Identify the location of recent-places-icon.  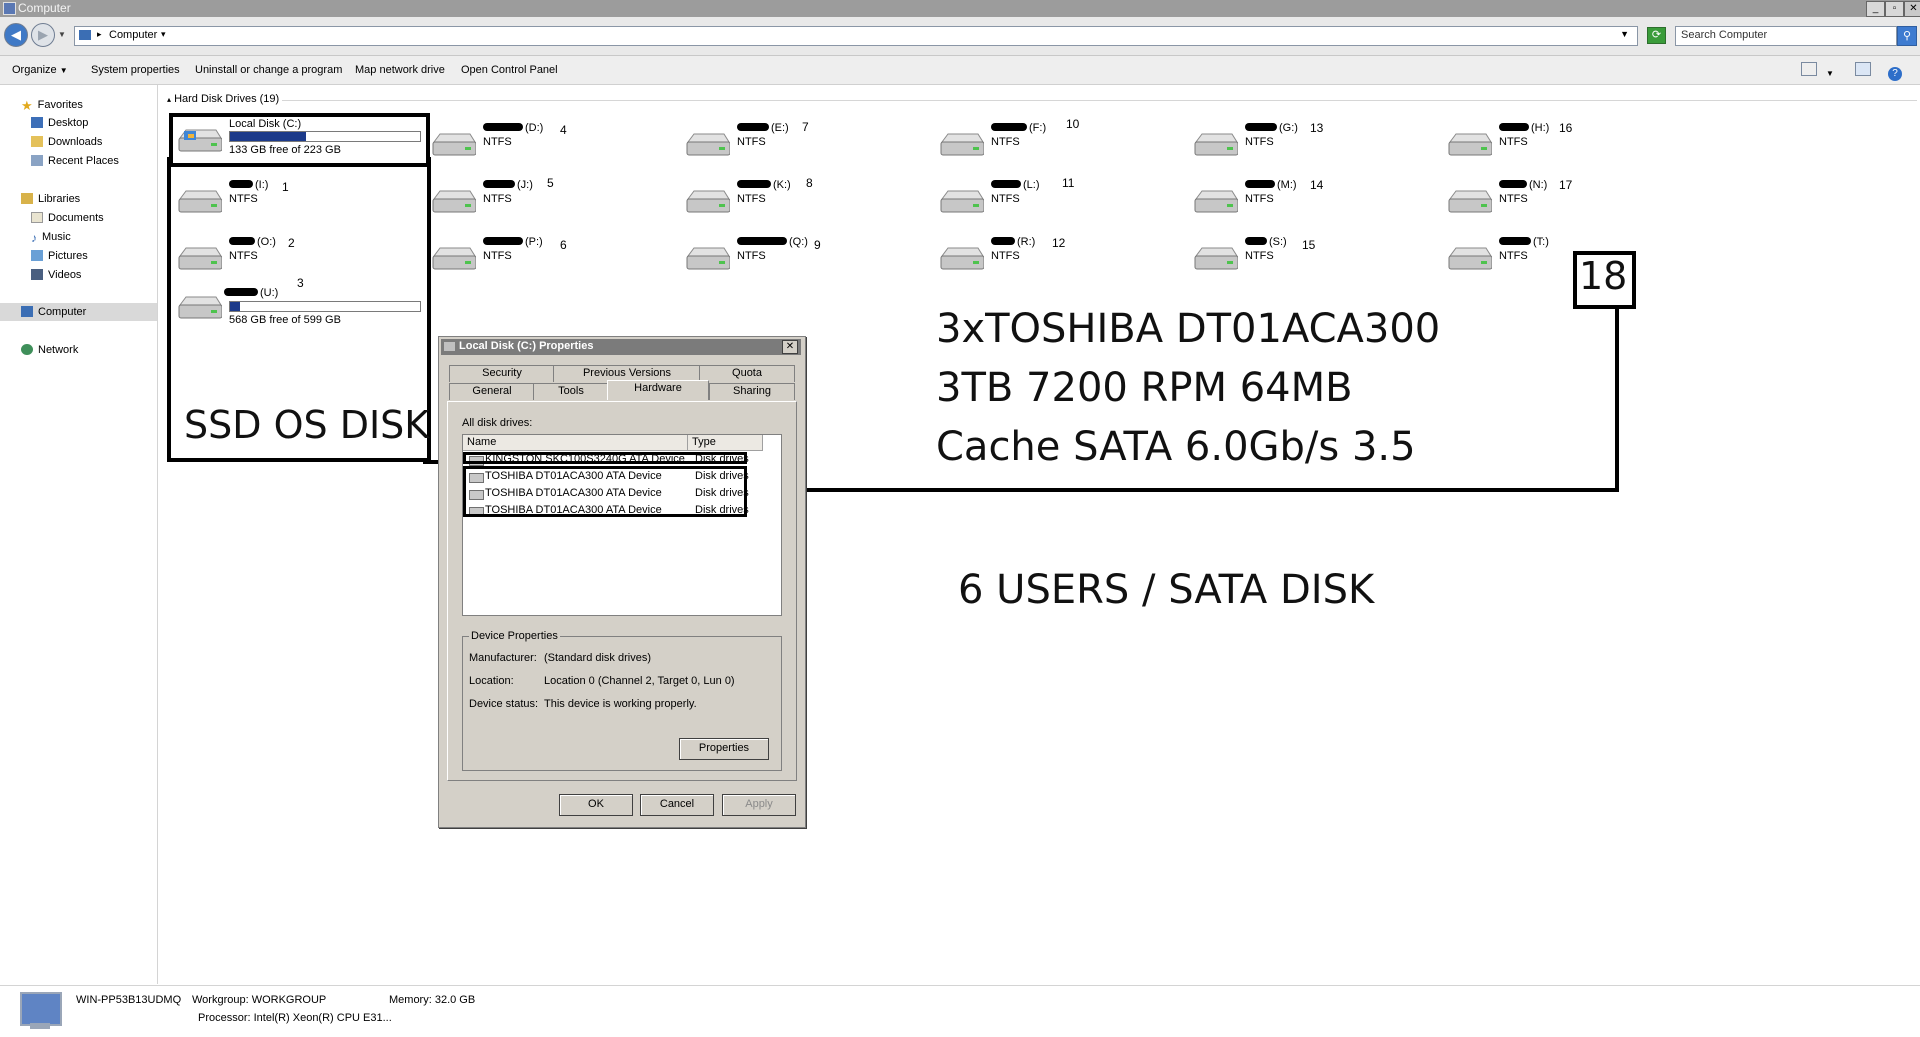
(37, 160).